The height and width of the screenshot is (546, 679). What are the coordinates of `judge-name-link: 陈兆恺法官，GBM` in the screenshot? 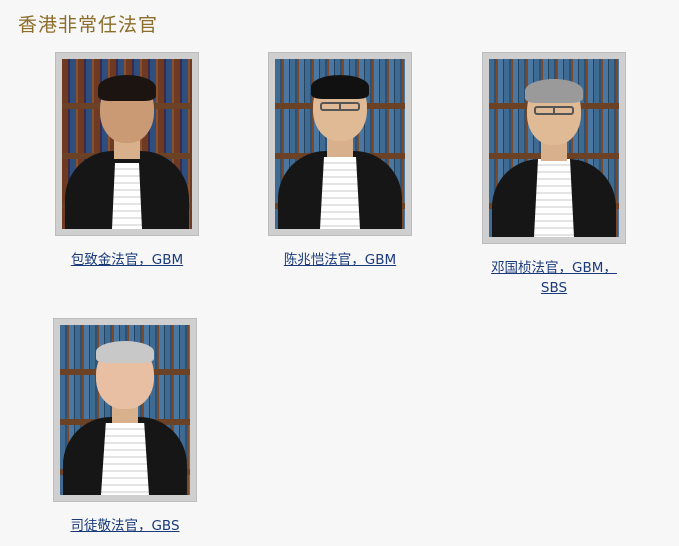 It's located at (340, 260).